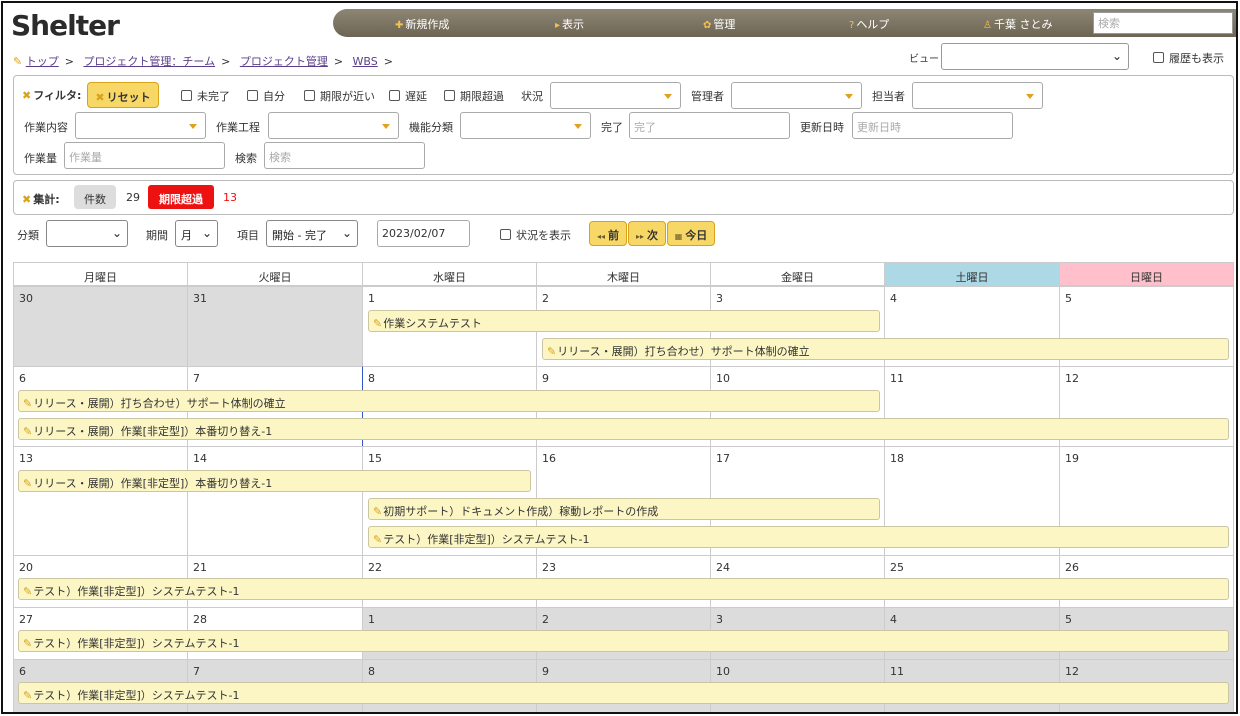  I want to click on day-cell: 30, so click(100, 326).